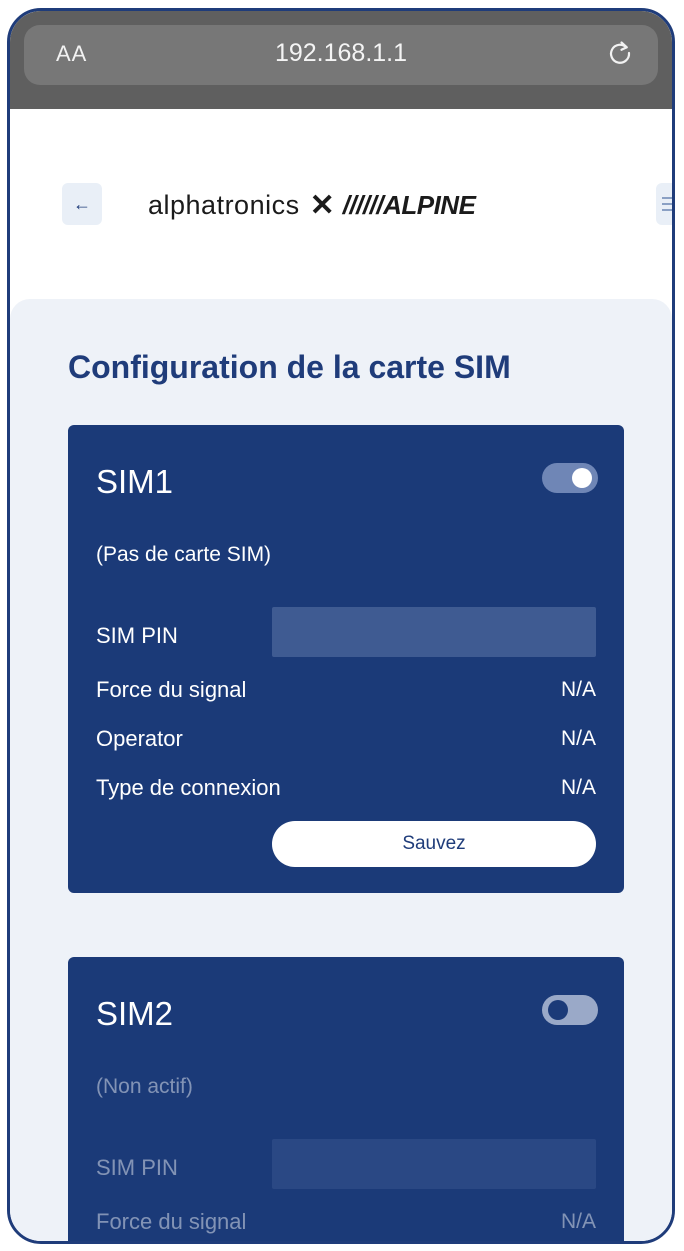  I want to click on sim1-signal-value: N/A, so click(578, 689).